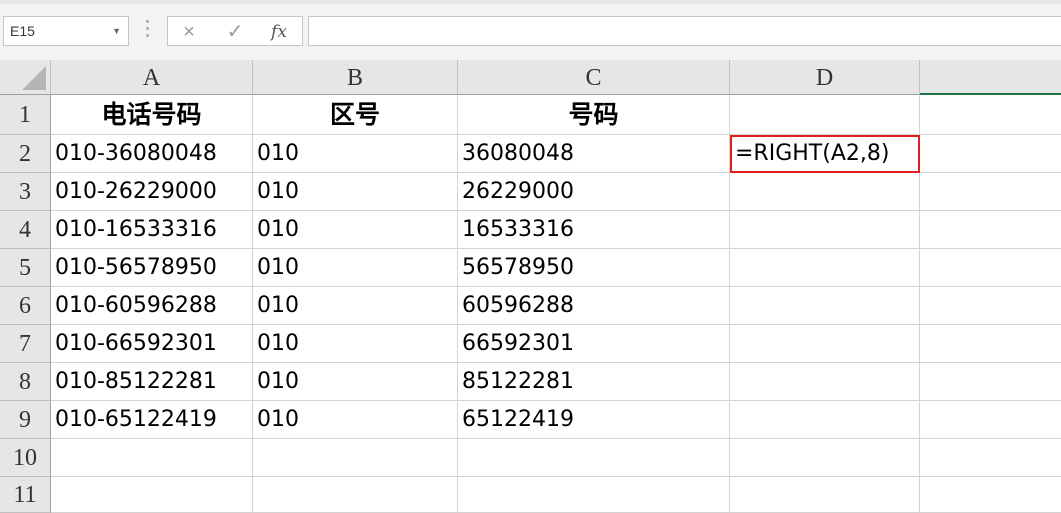 The image size is (1061, 513). What do you see at coordinates (25, 344) in the screenshot?
I see `row-header-7: 7` at bounding box center [25, 344].